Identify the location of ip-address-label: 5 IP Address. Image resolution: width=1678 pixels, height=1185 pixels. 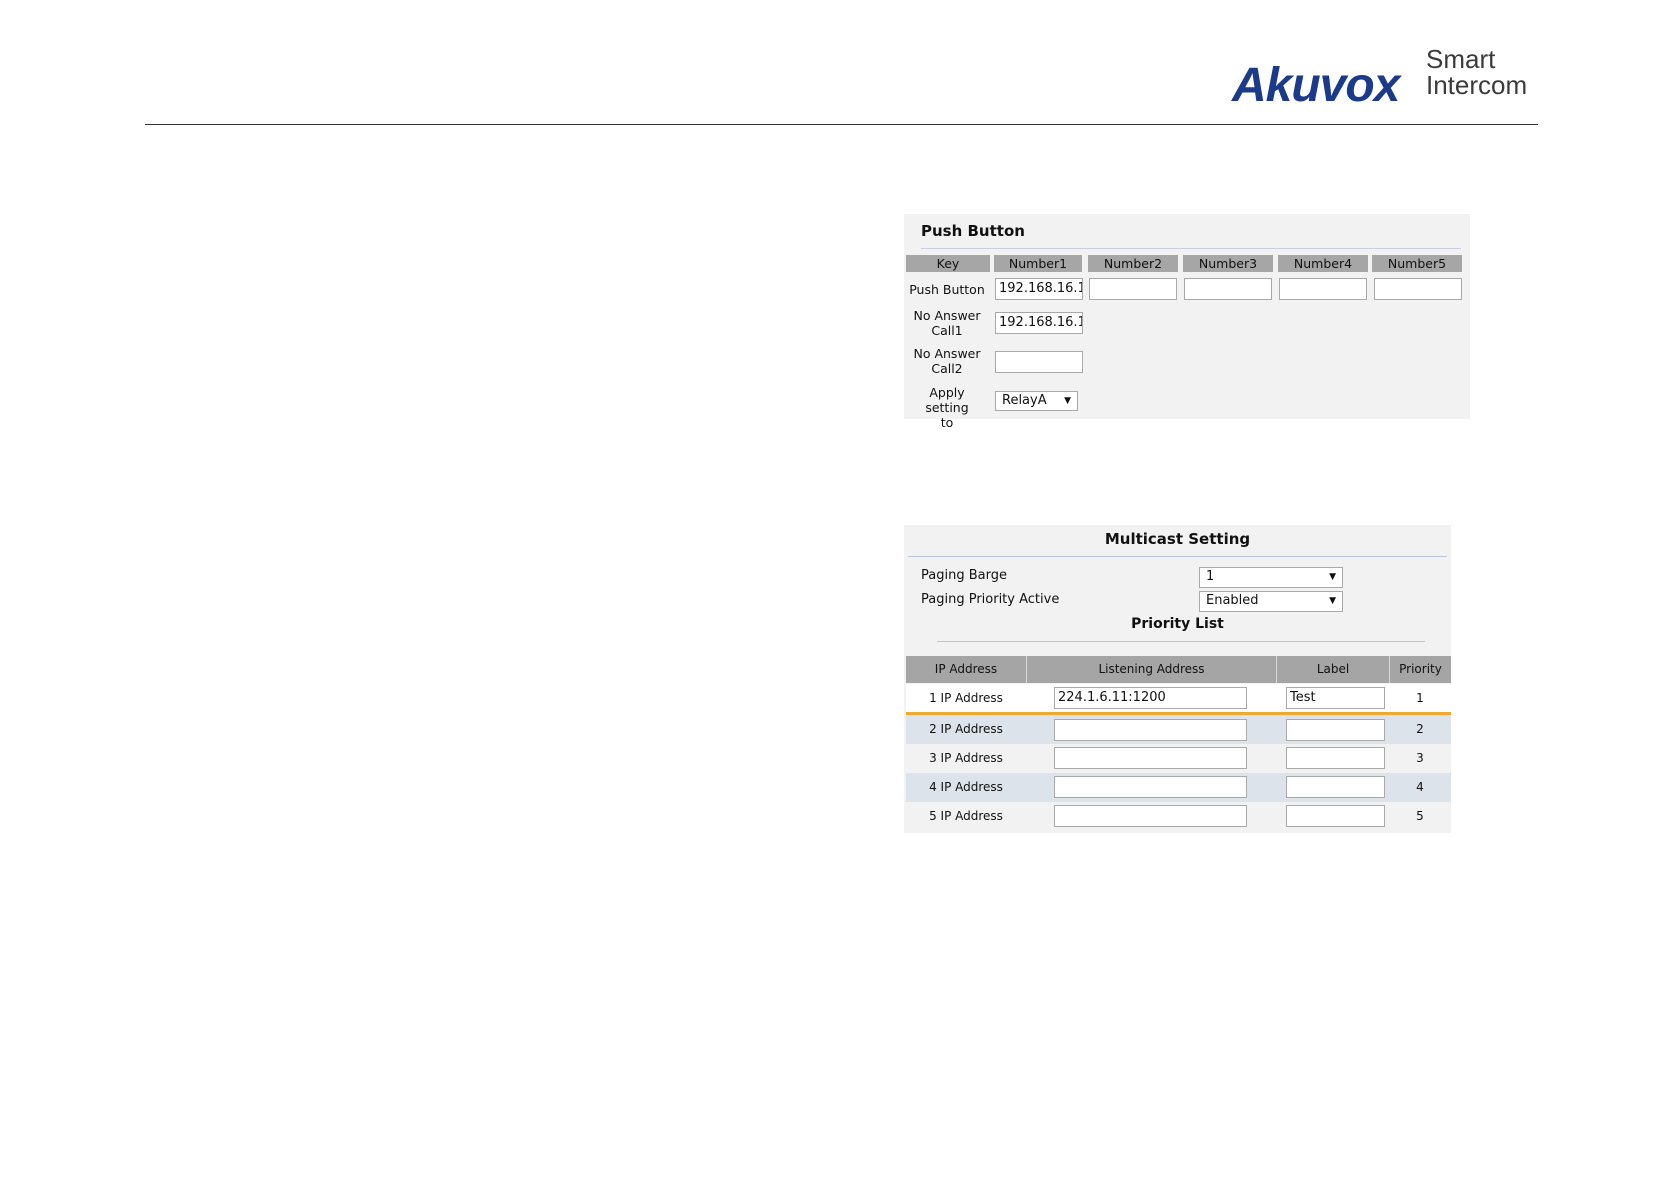
(966, 816).